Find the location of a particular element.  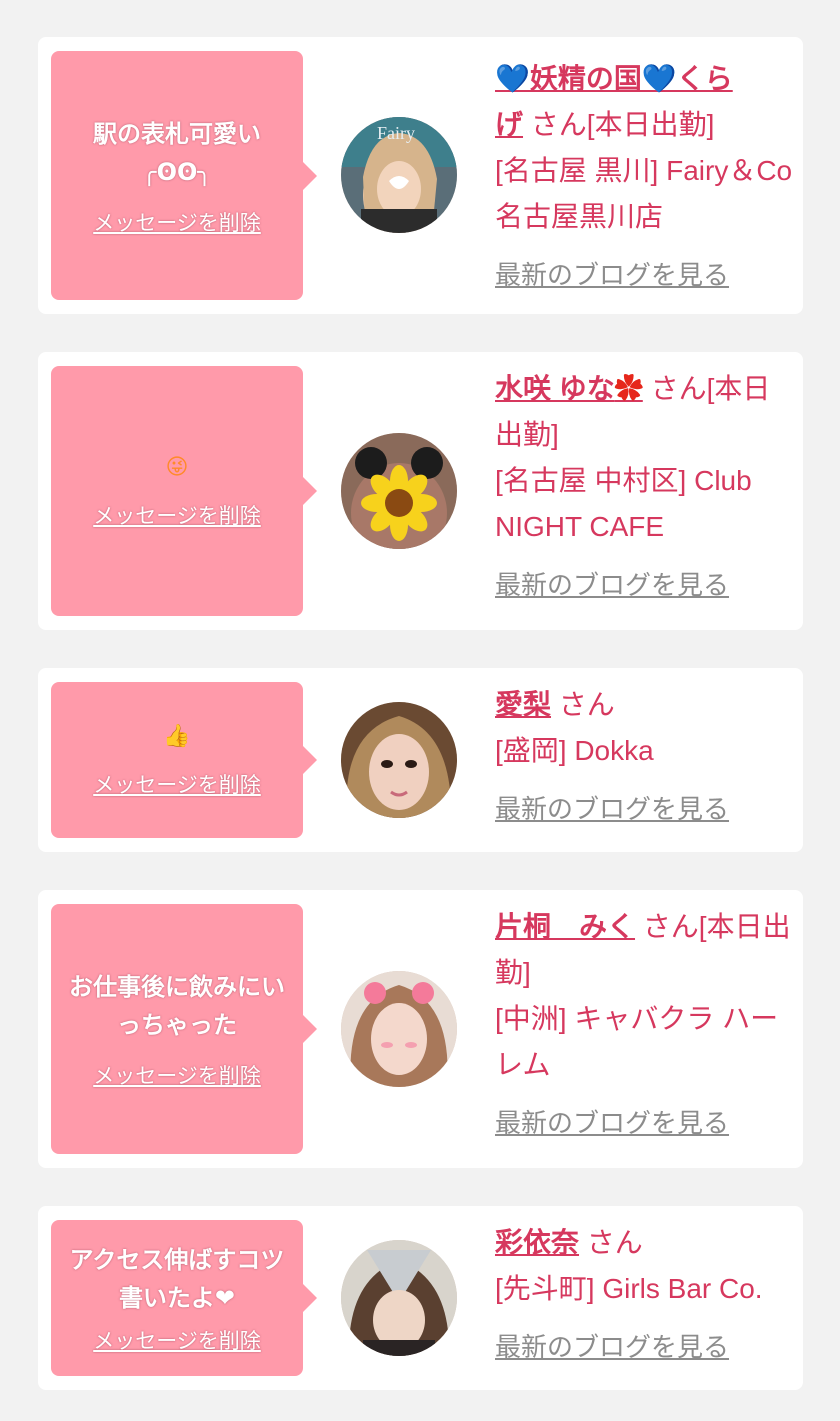

cast-name-link: 水咲 ゆな✿ is located at coordinates (569, 388).